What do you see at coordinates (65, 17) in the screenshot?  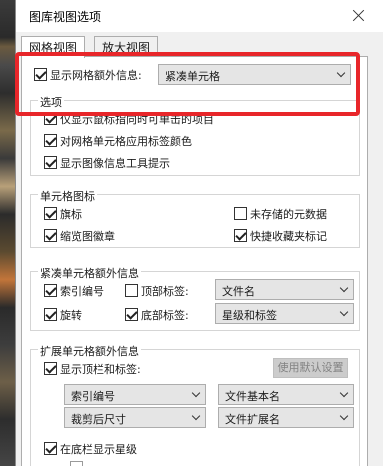 I see `window-title: 图库视图选项` at bounding box center [65, 17].